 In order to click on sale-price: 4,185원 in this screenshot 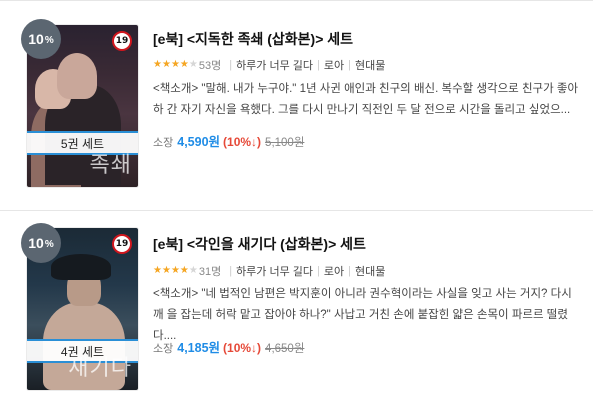, I will do `click(199, 348)`.